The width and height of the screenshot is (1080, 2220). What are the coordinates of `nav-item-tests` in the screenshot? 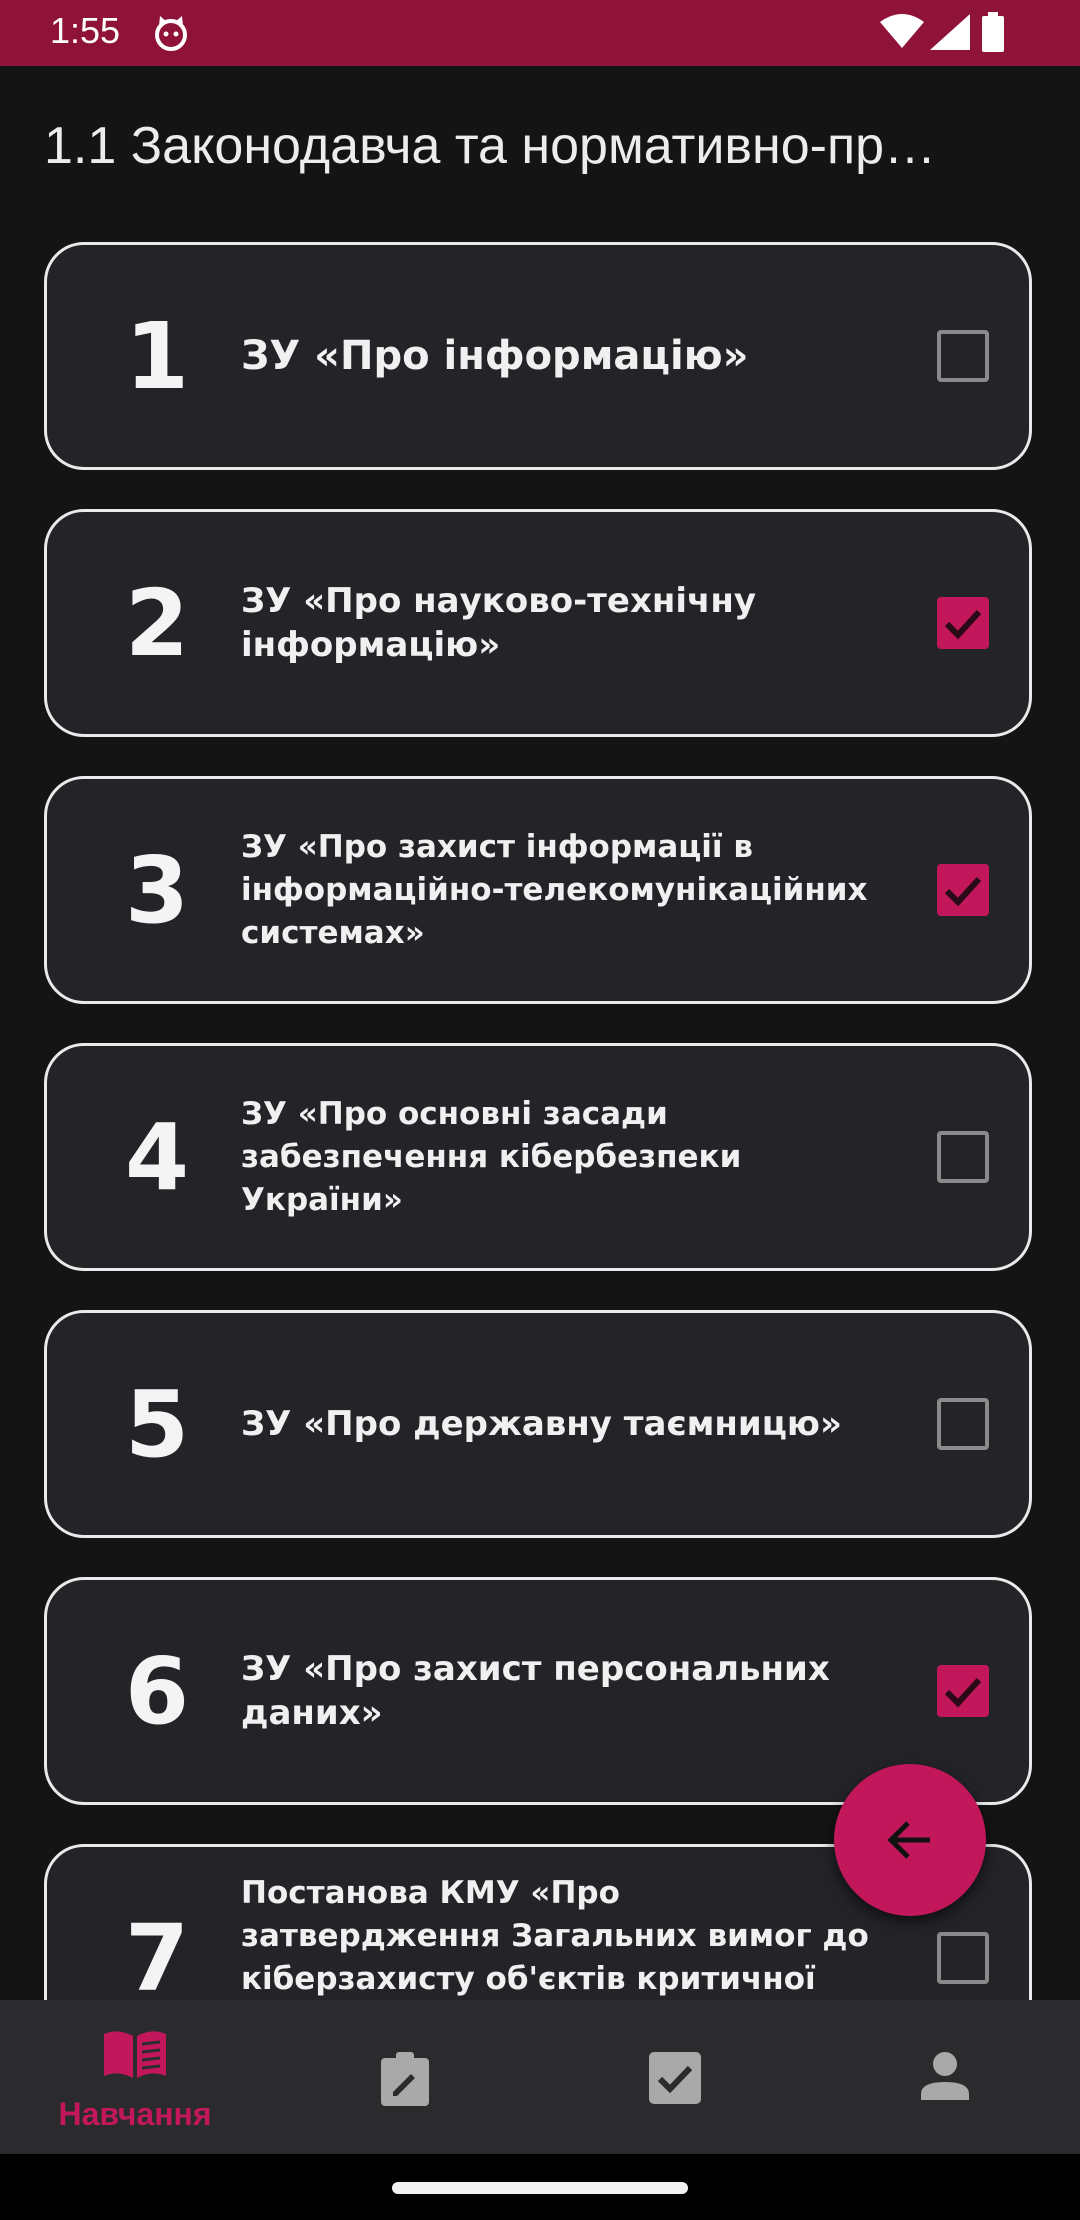 It's located at (675, 2077).